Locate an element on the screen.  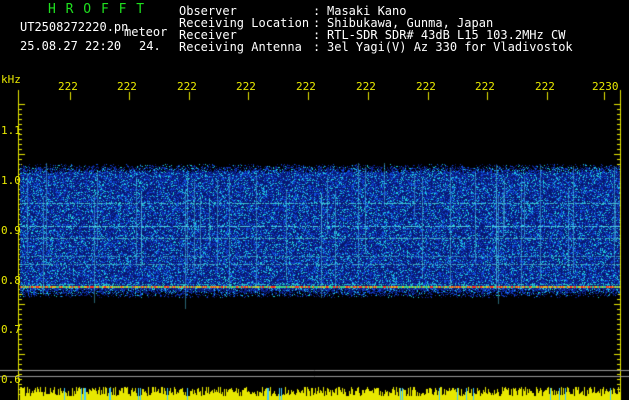
x-tick-label: 2230 is located at coordinates (605, 86).